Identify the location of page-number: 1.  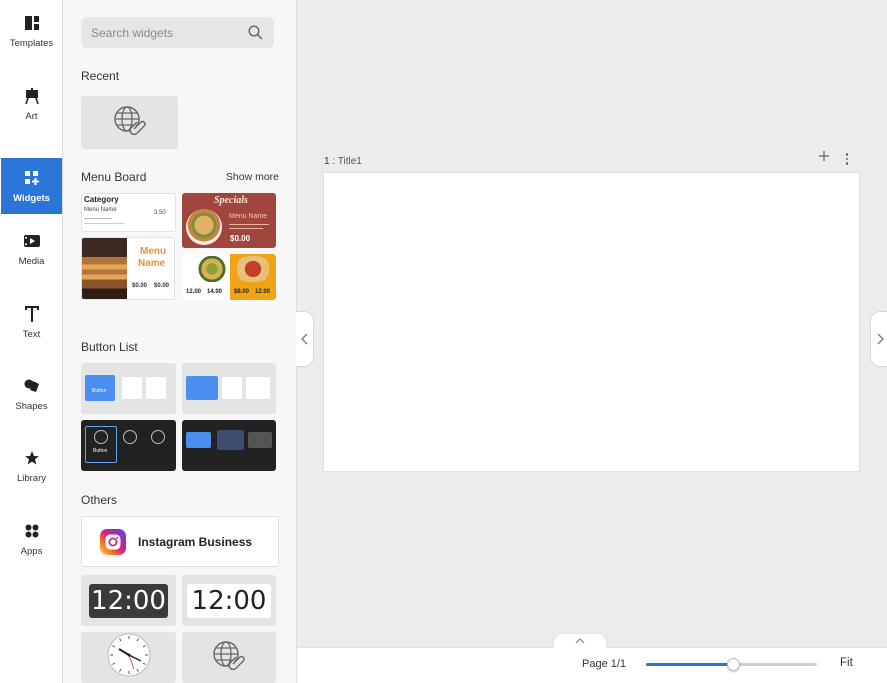
(327, 161).